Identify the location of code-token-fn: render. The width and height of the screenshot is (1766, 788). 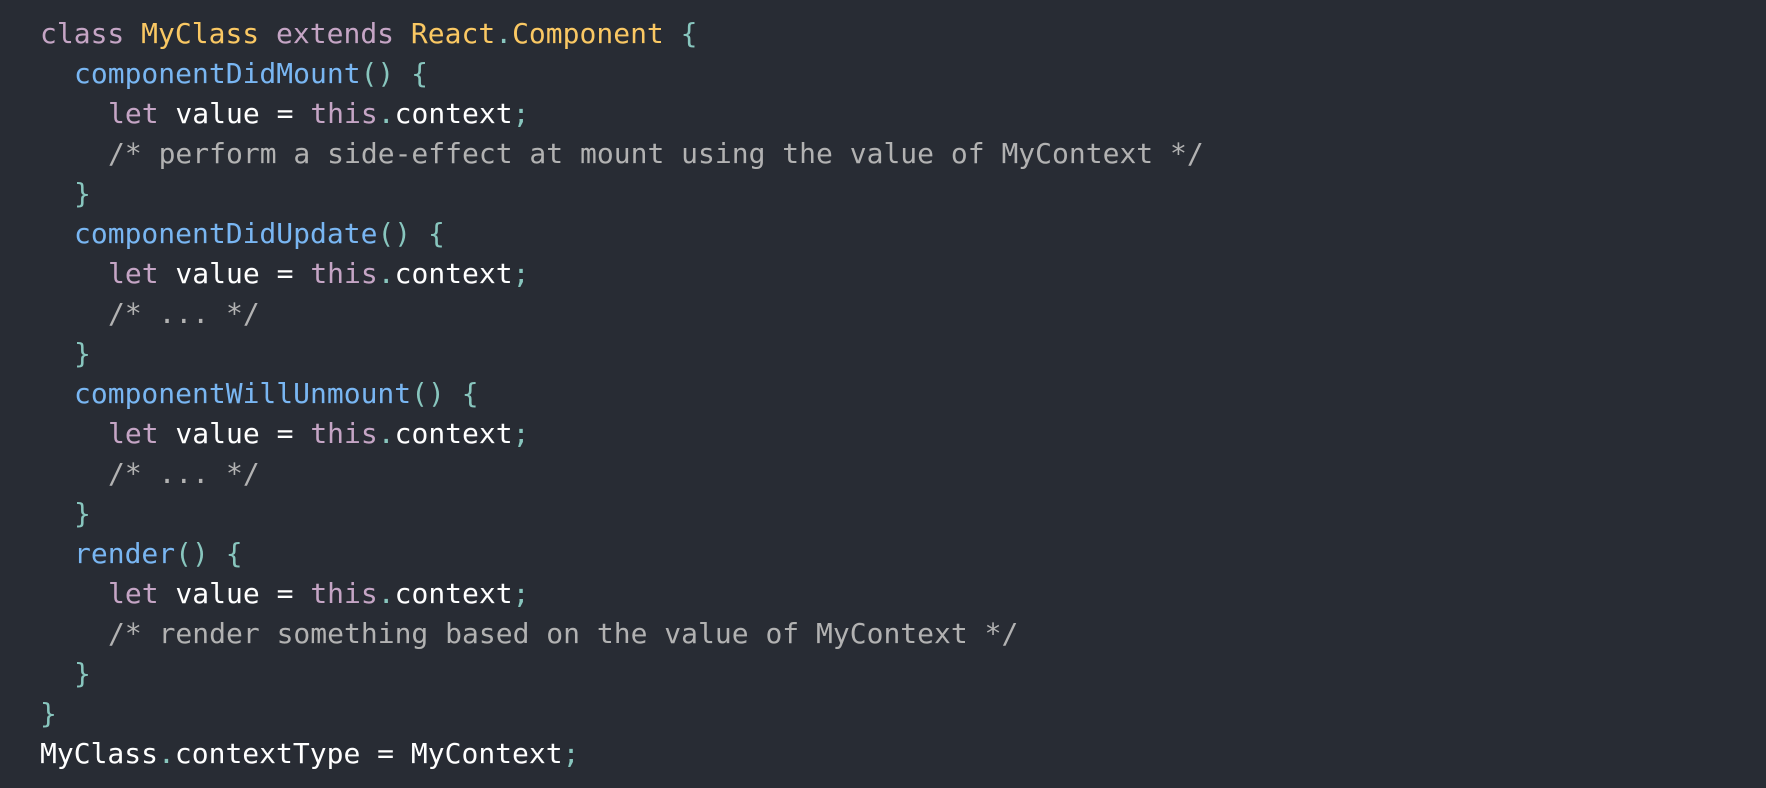
(125, 553).